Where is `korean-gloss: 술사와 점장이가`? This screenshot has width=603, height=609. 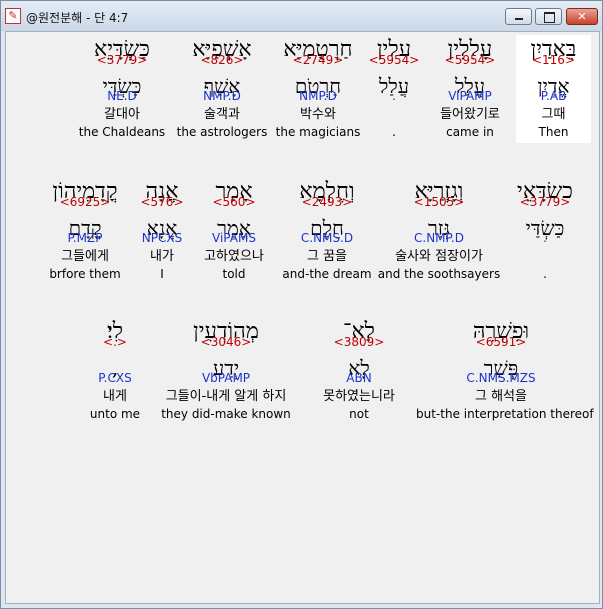 korean-gloss: 술사와 점장이가 is located at coordinates (439, 256).